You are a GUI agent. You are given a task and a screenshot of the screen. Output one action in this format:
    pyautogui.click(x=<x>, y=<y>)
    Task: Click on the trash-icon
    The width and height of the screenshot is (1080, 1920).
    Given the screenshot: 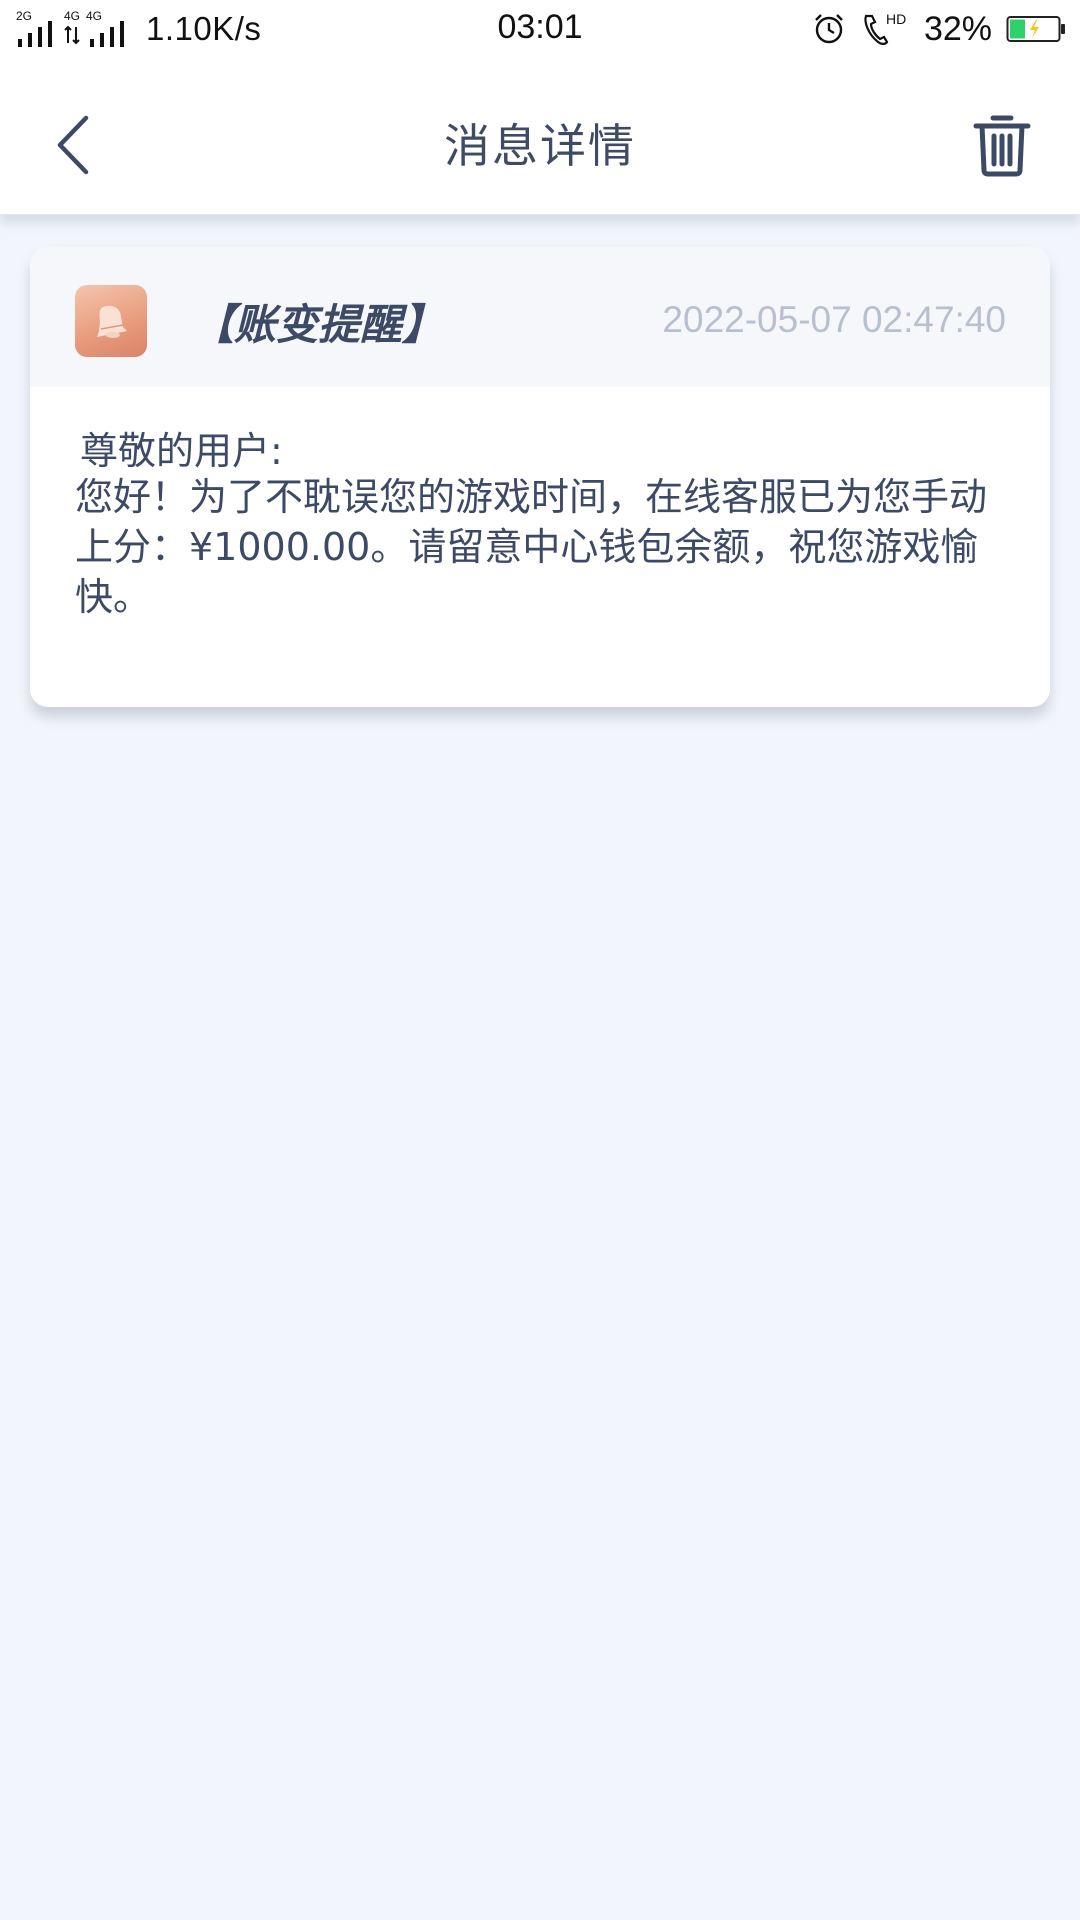 What is the action you would take?
    pyautogui.click(x=1002, y=146)
    